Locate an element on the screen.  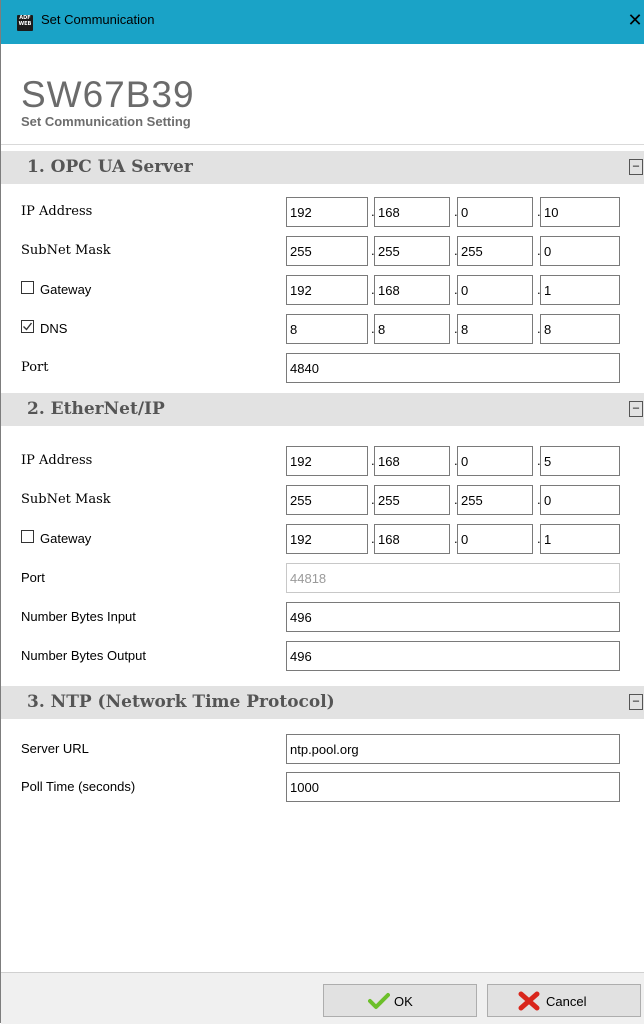
eip-bytes-output-field: 496 is located at coordinates (453, 656).